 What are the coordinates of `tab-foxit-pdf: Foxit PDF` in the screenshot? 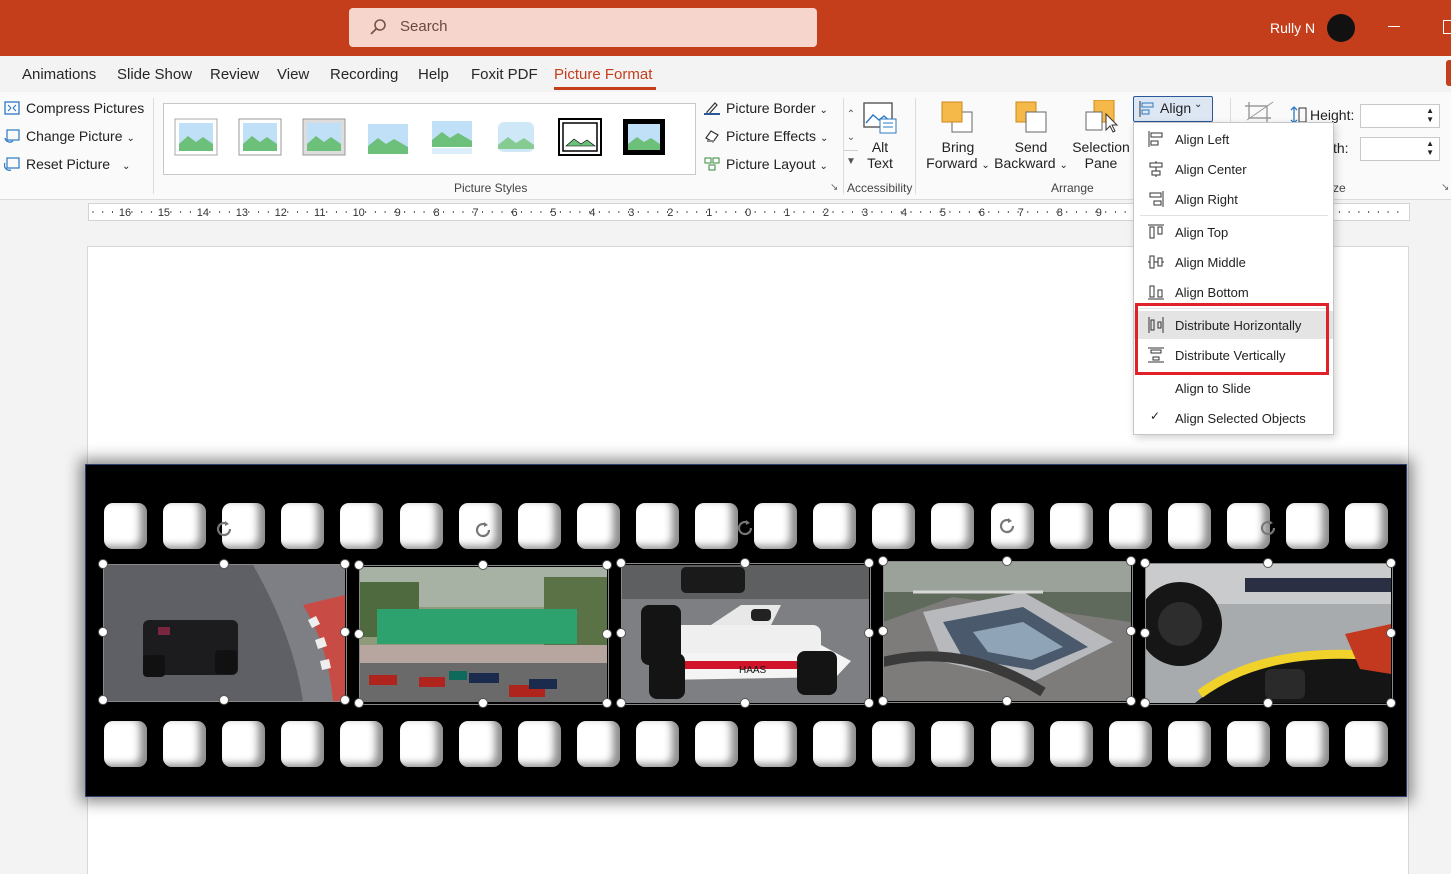 It's located at (504, 74).